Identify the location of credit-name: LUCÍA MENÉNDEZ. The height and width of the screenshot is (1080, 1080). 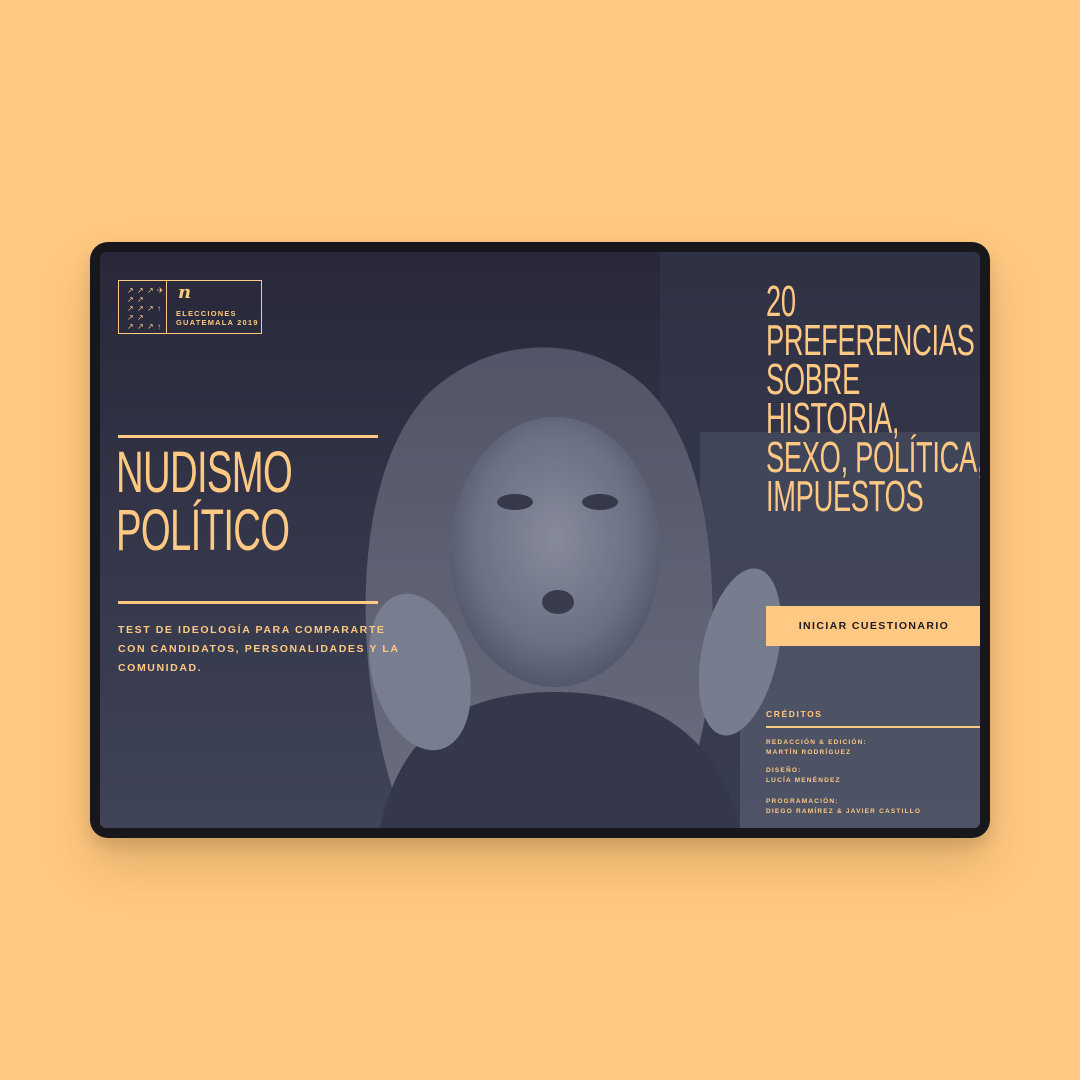
(803, 780).